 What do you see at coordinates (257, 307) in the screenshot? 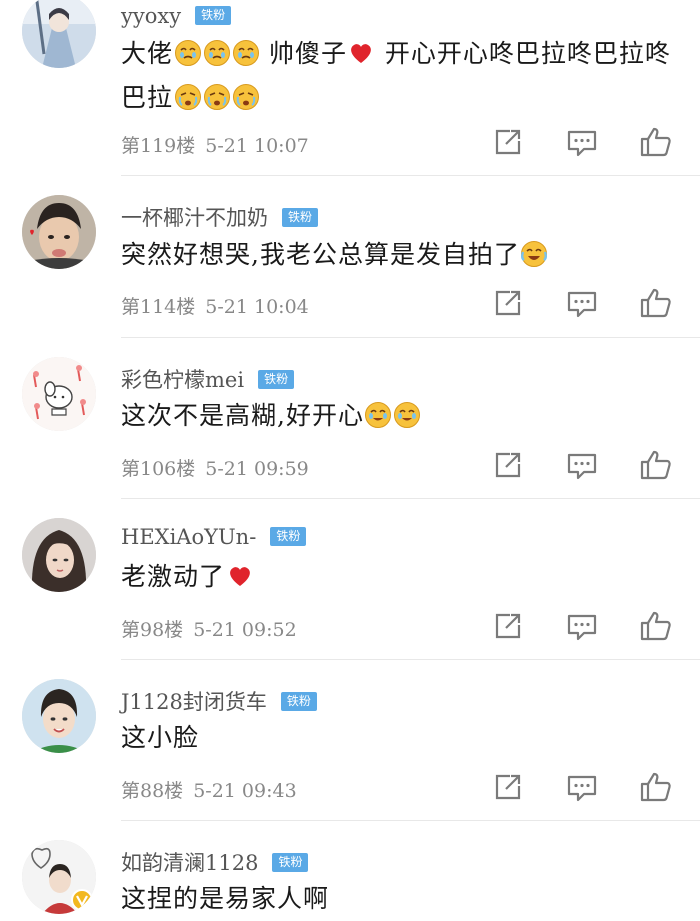
I see `comment-date: 5-21 10:04` at bounding box center [257, 307].